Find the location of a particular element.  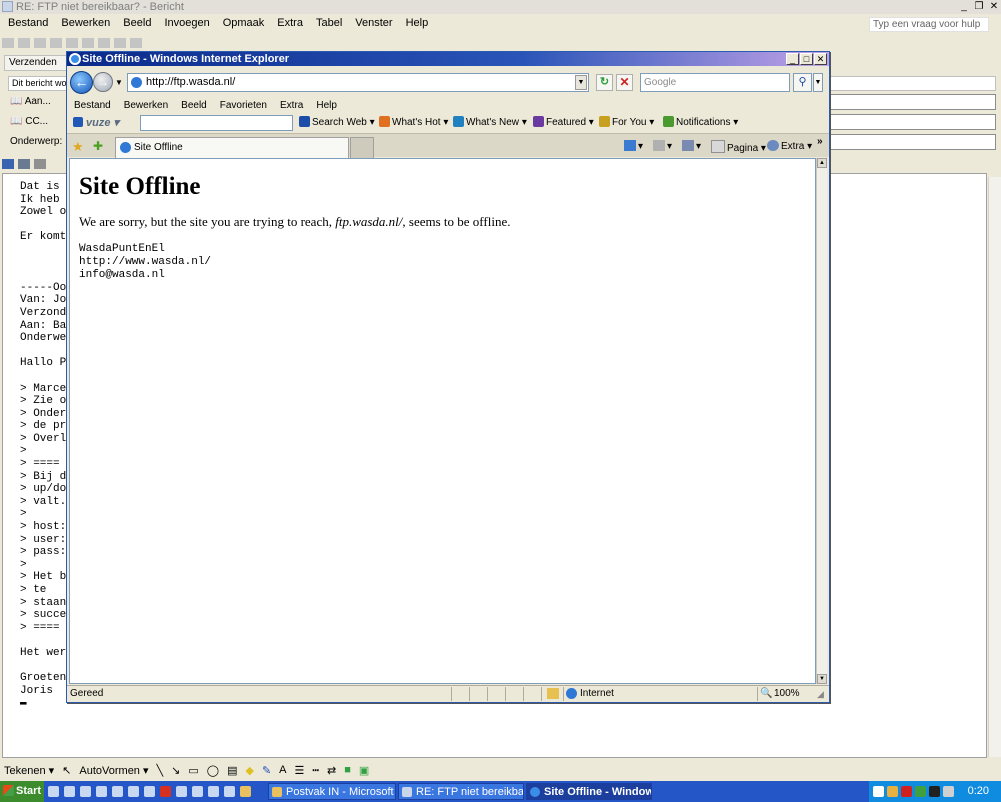

vuze-logo: vuze ▾ is located at coordinates (96, 122).